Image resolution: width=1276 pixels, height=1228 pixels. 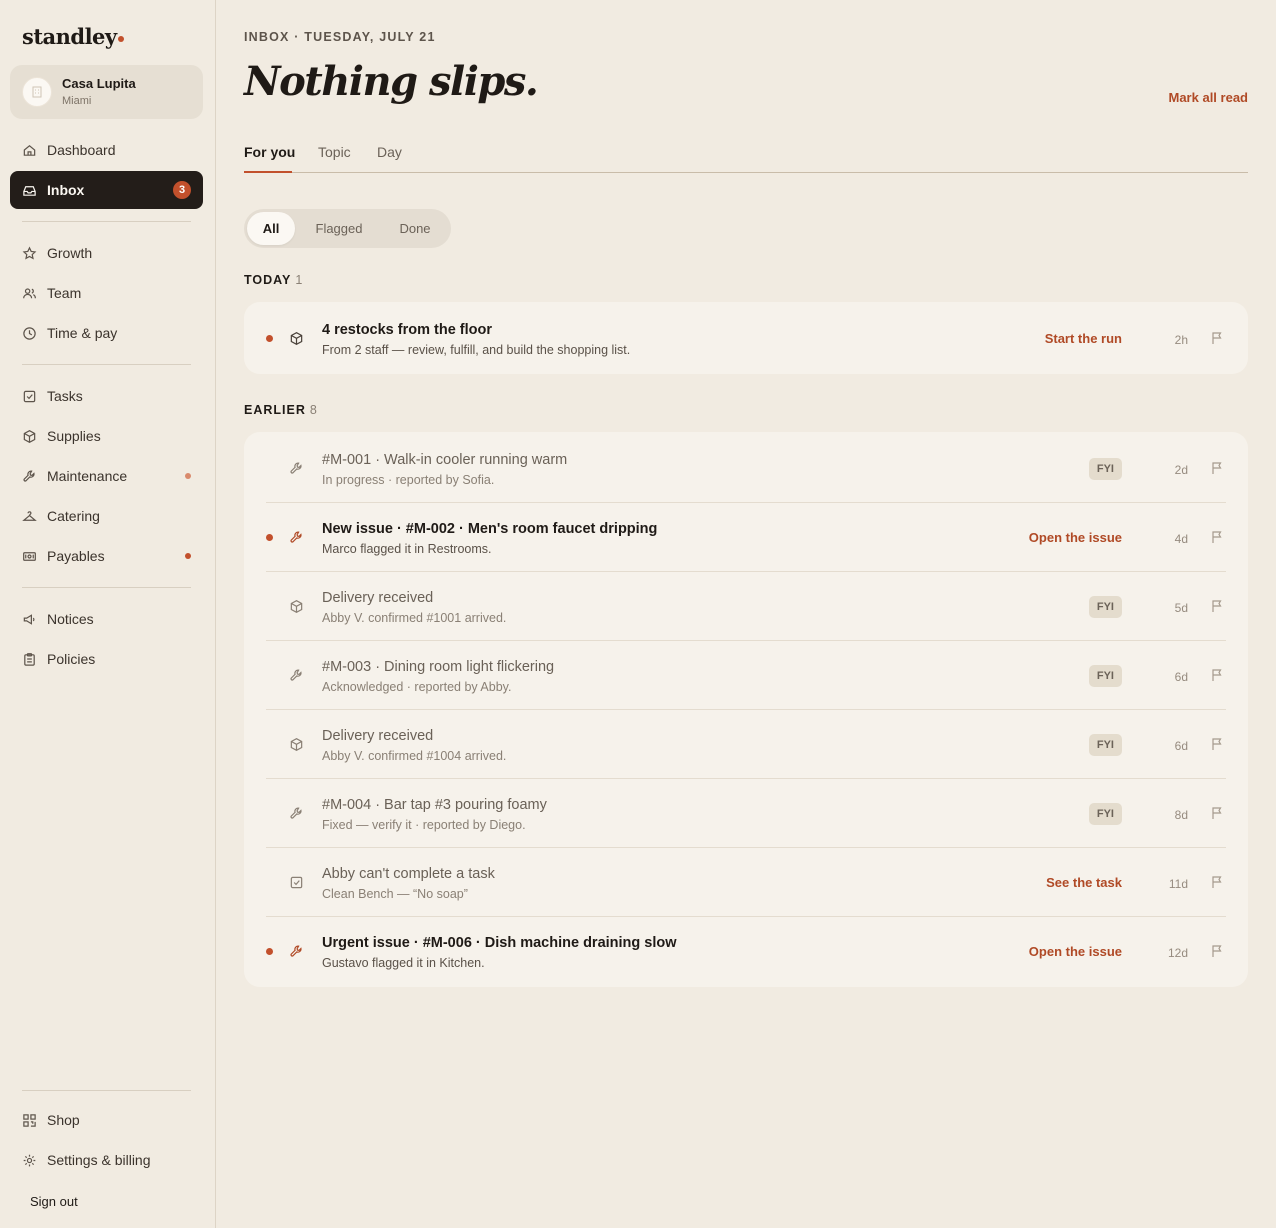 I want to click on nav-growth: Growth, so click(x=106, y=253).